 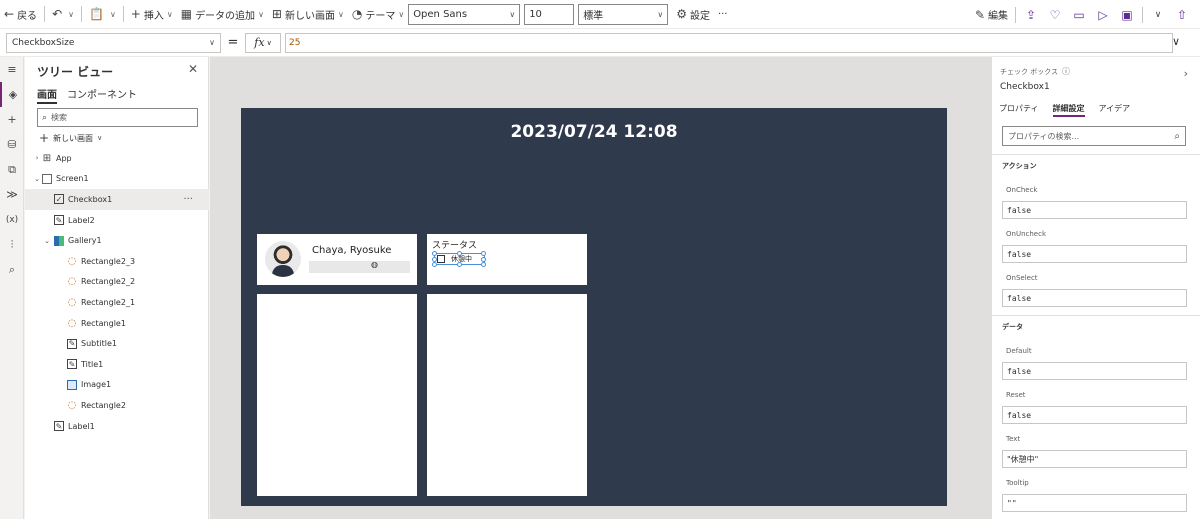 What do you see at coordinates (1068, 110) in the screenshot?
I see `tab-advanced: 詳細設定` at bounding box center [1068, 110].